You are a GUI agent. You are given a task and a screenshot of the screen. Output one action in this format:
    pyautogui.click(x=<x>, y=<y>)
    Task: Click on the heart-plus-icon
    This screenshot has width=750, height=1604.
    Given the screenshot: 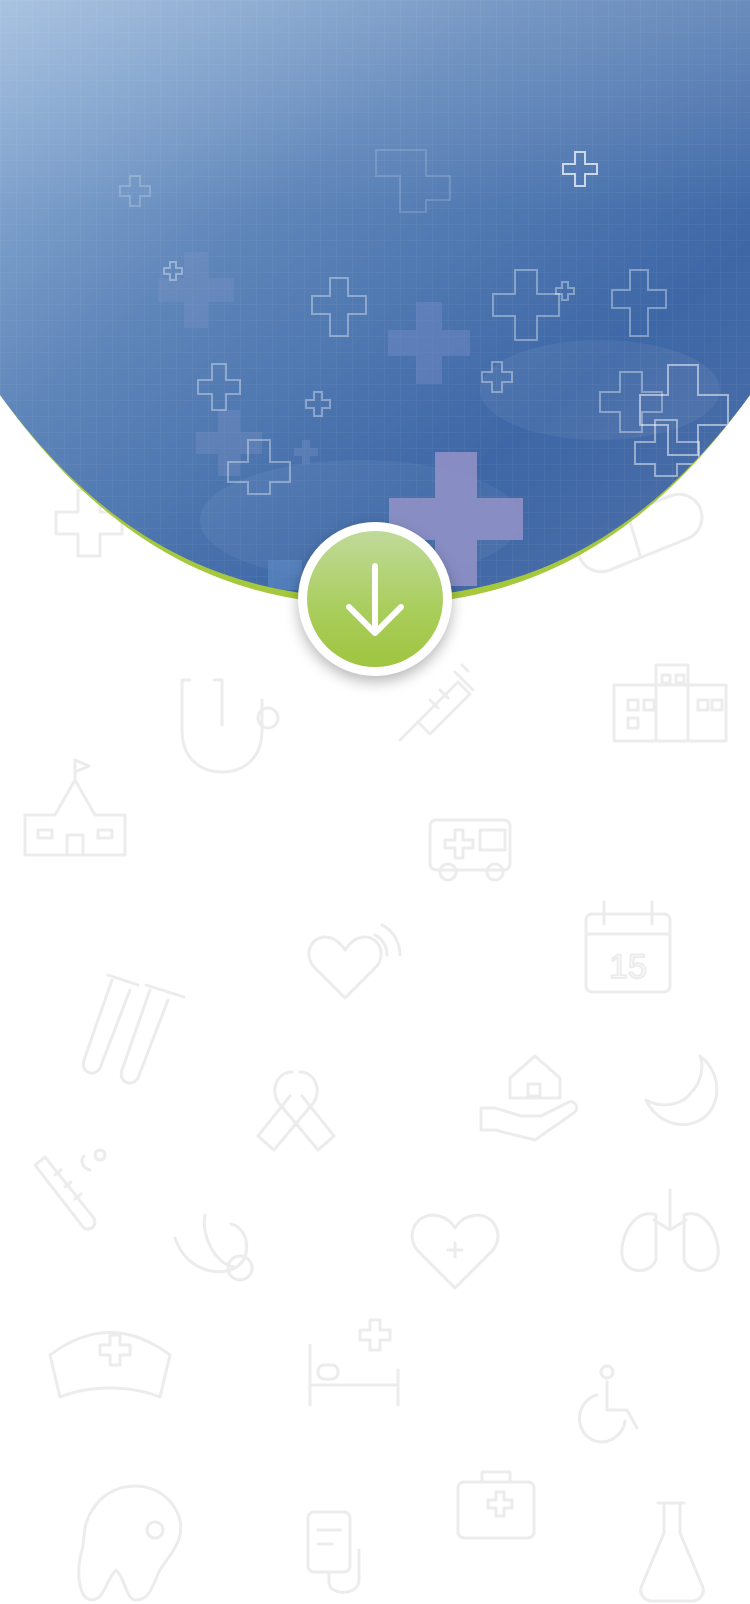 What is the action you would take?
    pyautogui.click(x=455, y=1251)
    